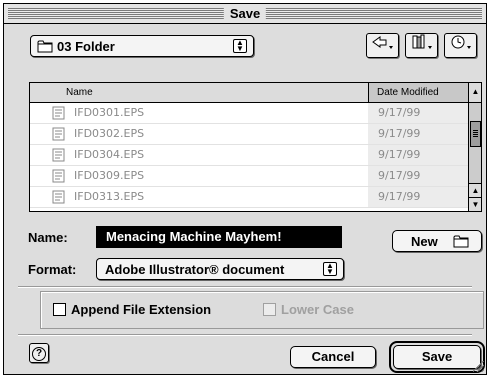 This screenshot has width=490, height=378. What do you see at coordinates (475, 204) in the screenshot?
I see `scroll-down-arrow: ▼` at bounding box center [475, 204].